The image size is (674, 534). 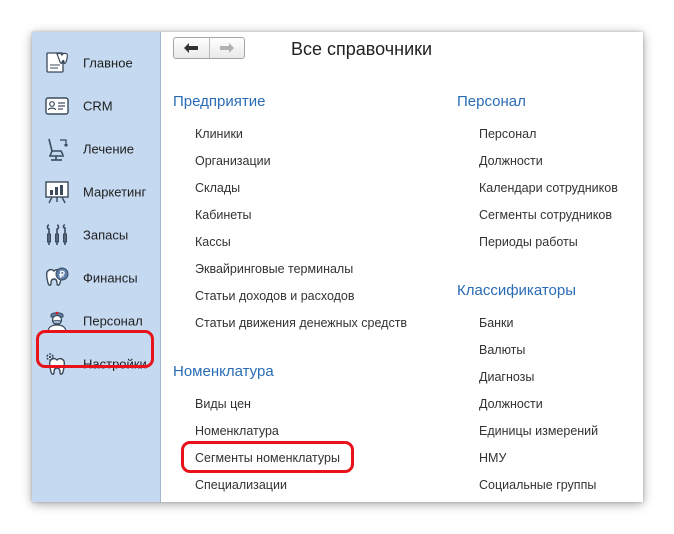 I want to click on section-nomenclature-title: Номенклатура, so click(x=223, y=371).